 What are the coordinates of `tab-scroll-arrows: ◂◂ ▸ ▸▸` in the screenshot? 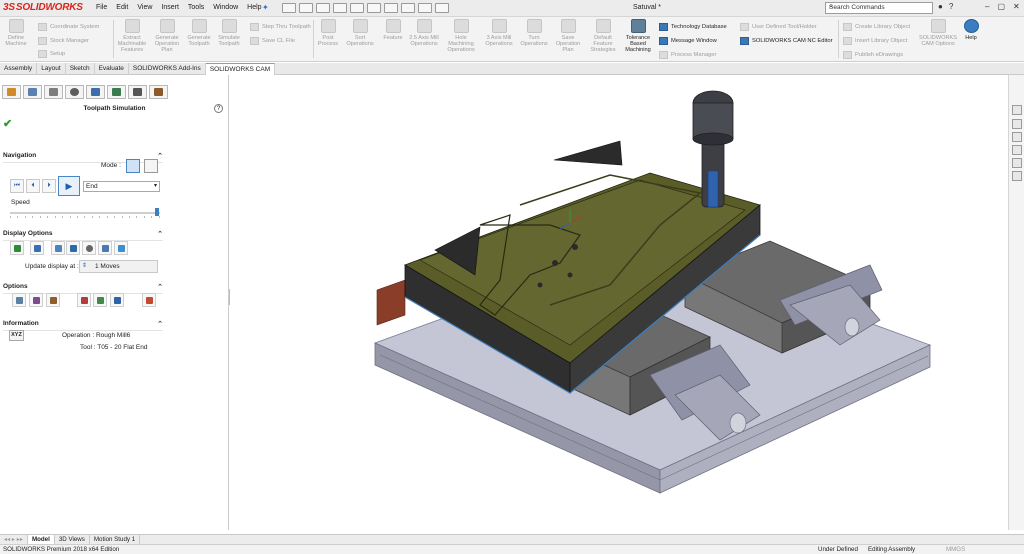 It's located at (14, 539).